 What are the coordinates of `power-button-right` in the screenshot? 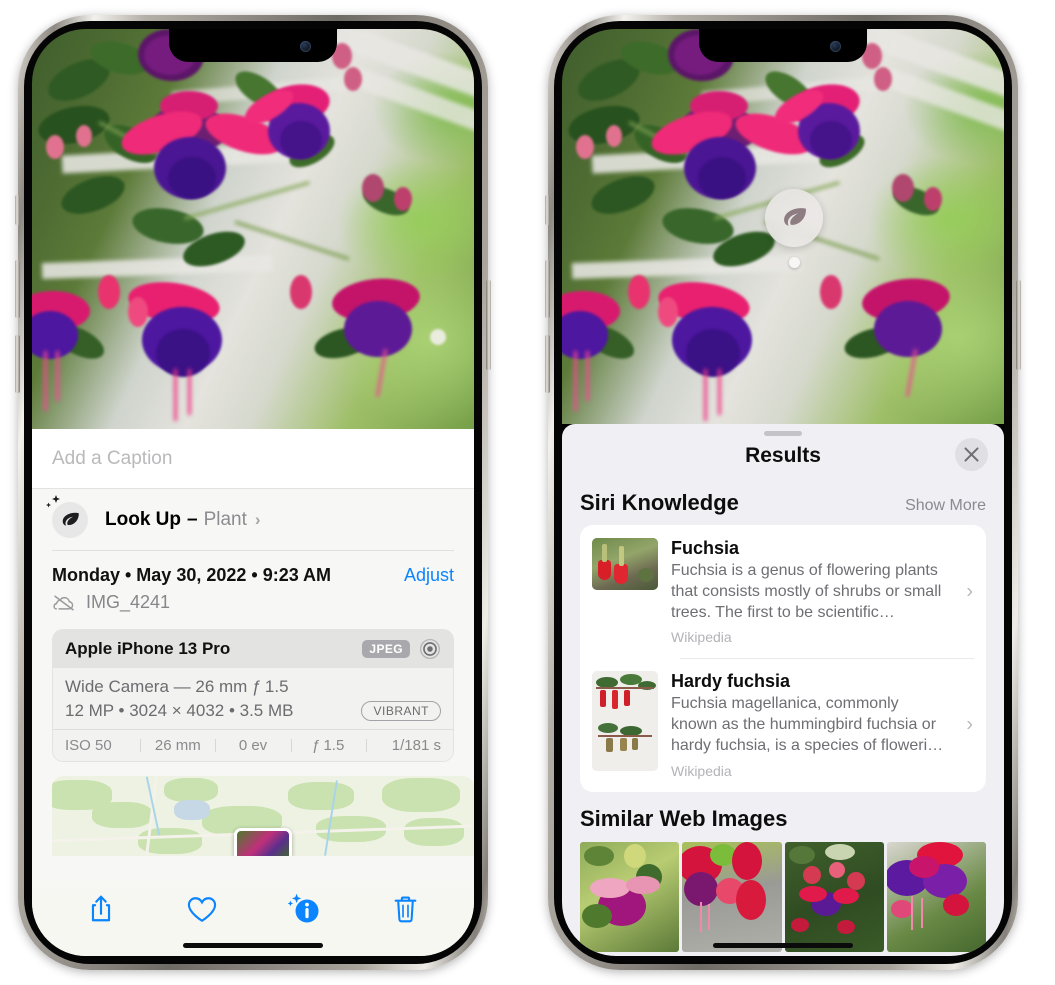 It's located at (1018, 325).